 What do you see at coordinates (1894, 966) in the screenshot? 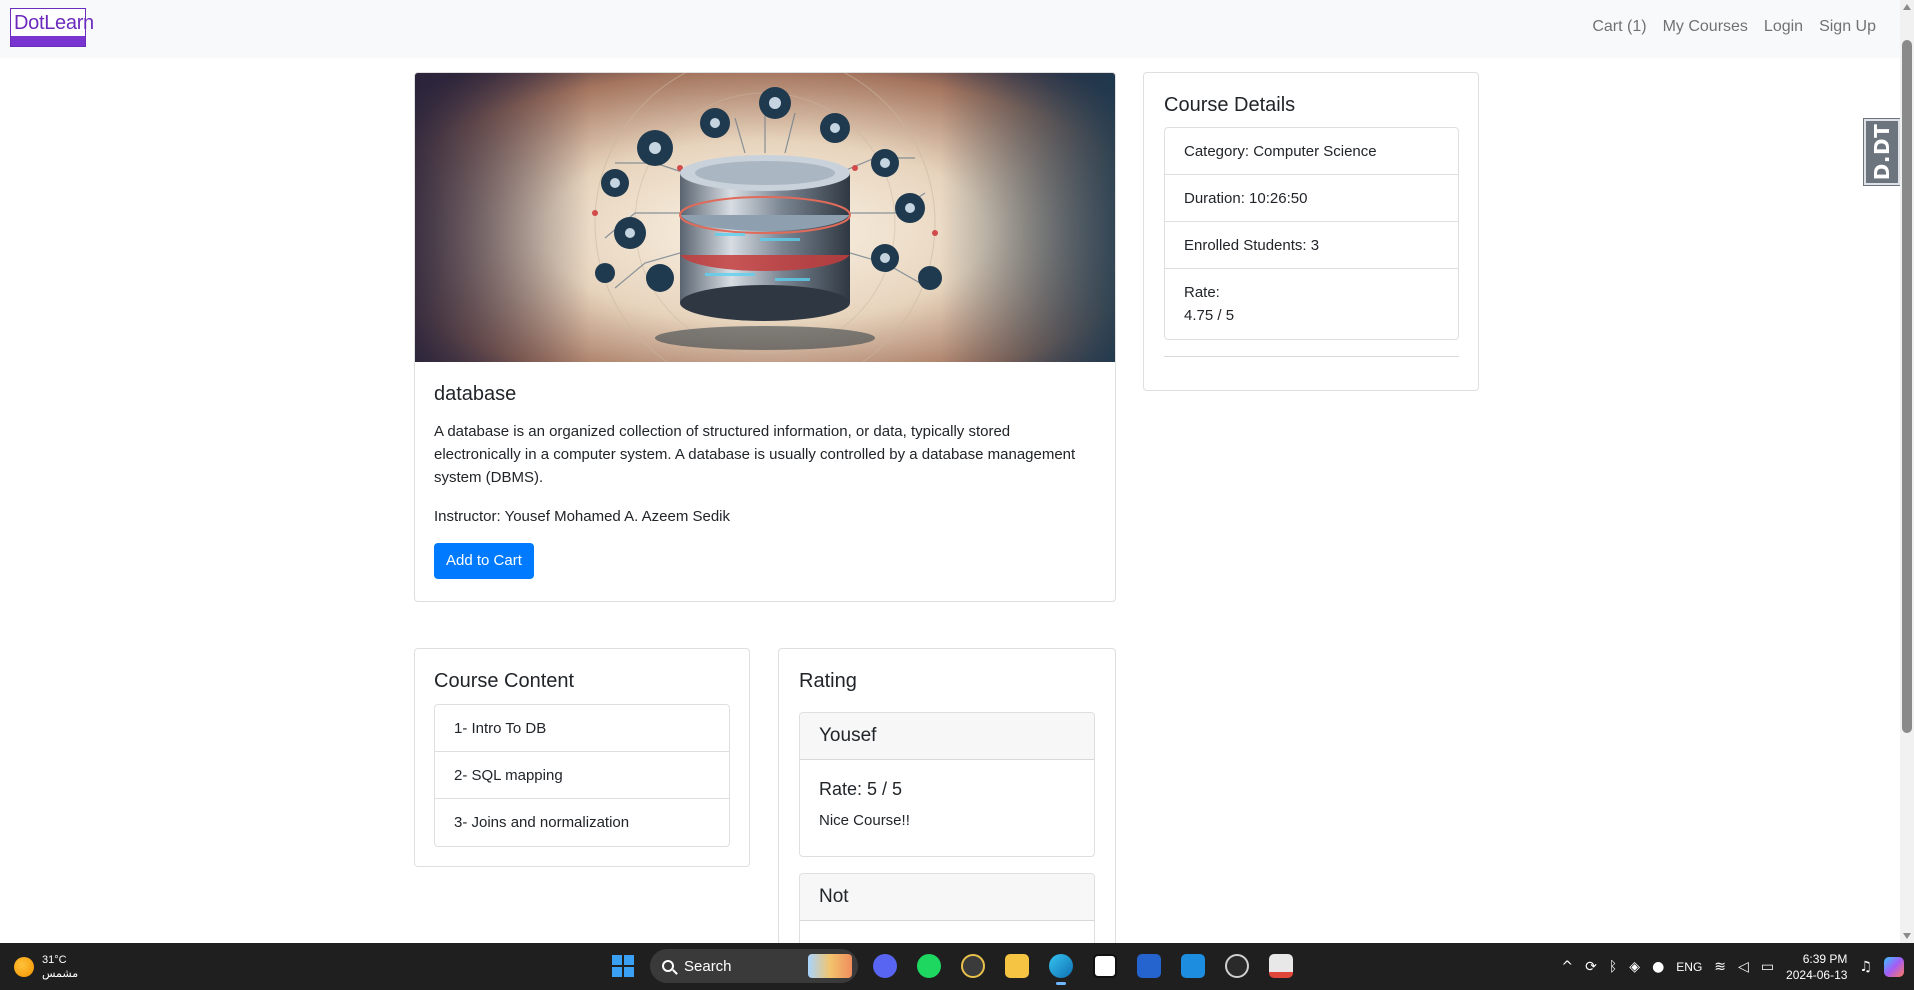
I see `copilot-icon` at bounding box center [1894, 966].